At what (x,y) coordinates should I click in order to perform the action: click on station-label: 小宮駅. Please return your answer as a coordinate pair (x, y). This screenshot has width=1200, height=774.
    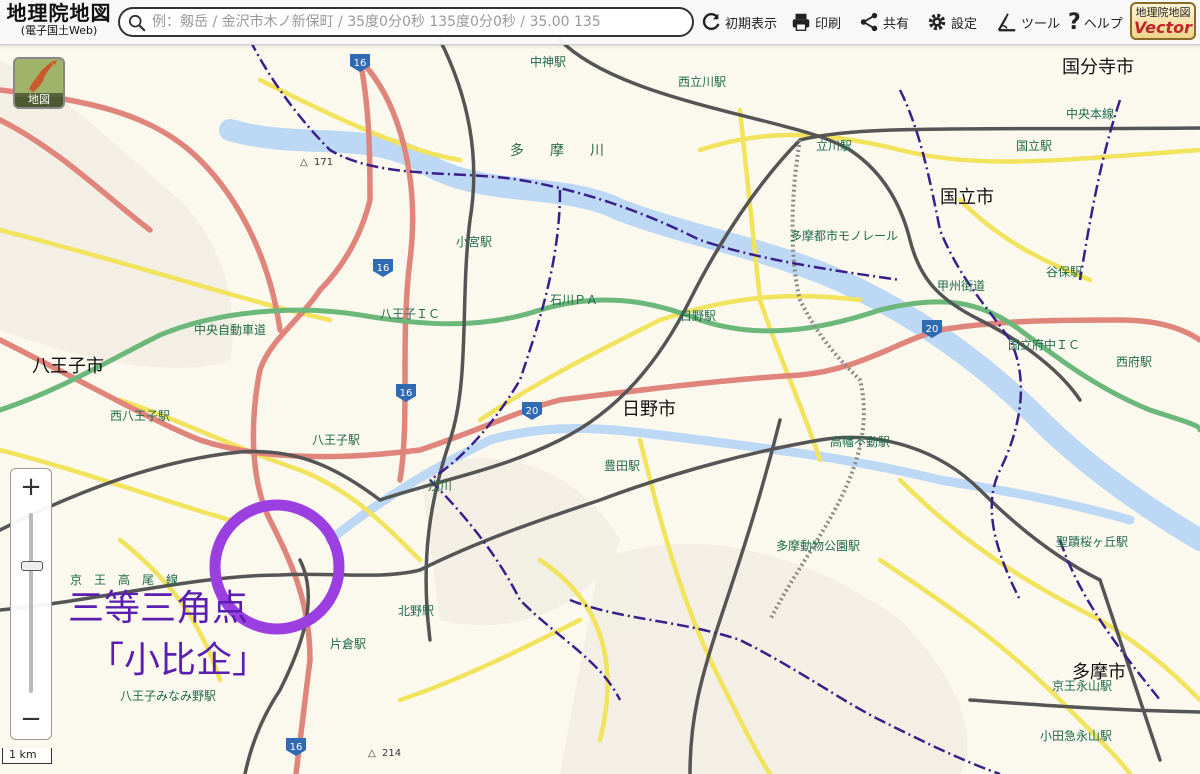
    Looking at the image, I should click on (474, 241).